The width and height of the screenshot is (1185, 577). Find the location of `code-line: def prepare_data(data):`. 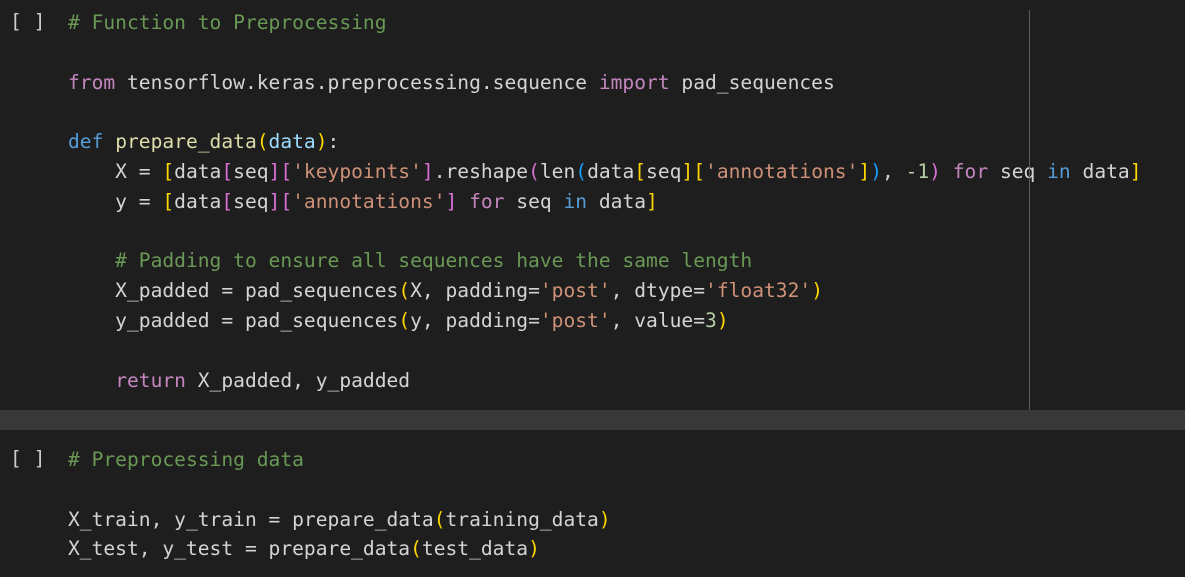

code-line: def prepare_data(data): is located at coordinates (203, 142).